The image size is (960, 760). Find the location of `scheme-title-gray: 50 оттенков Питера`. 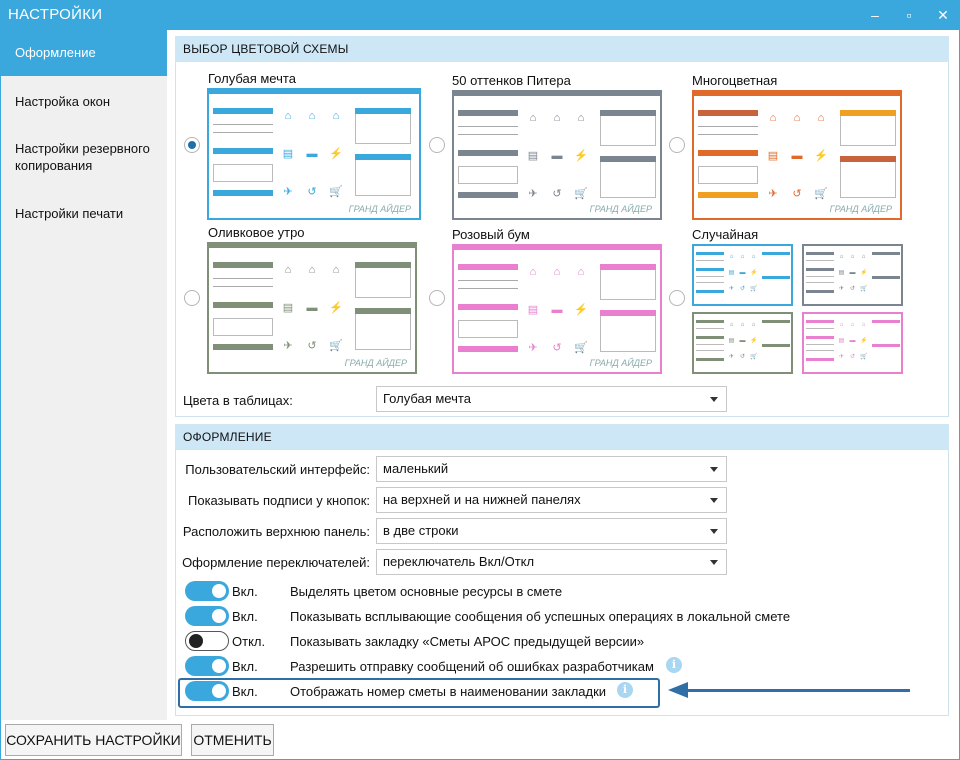

scheme-title-gray: 50 оттенков Питера is located at coordinates (511, 80).